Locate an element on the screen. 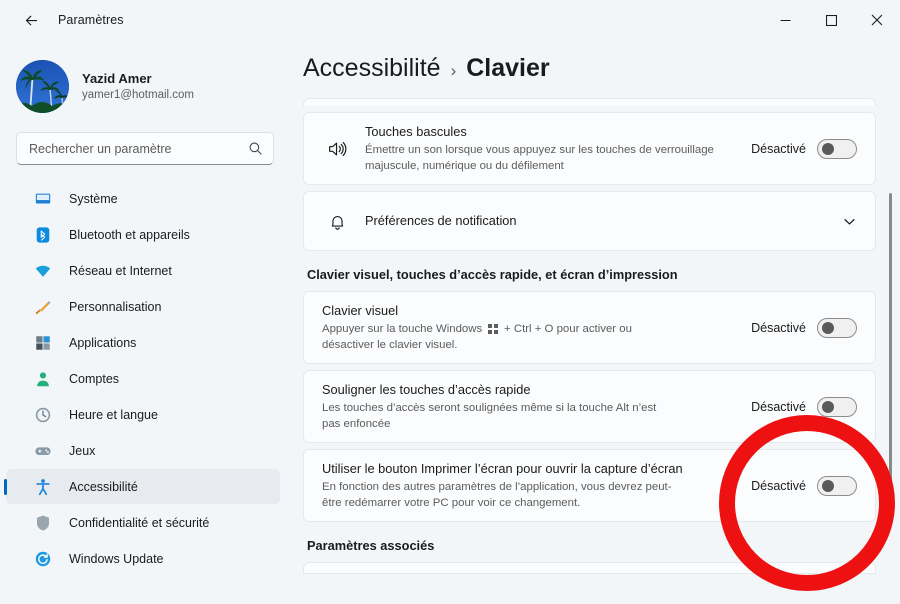 Image resolution: width=900 pixels, height=604 pixels. sidebar-item-r-seau-et-internet: Réseau et Internet is located at coordinates (143, 270).